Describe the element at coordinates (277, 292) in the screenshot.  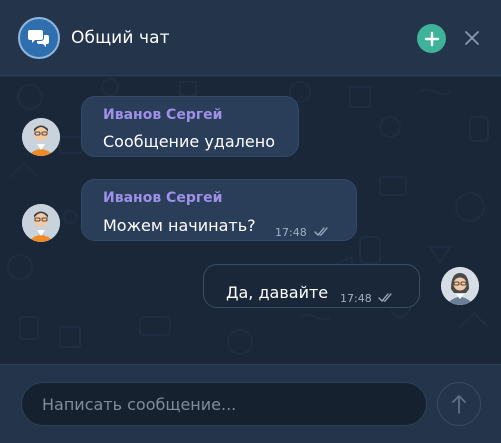
I see `message-text: Да, давайте` at that location.